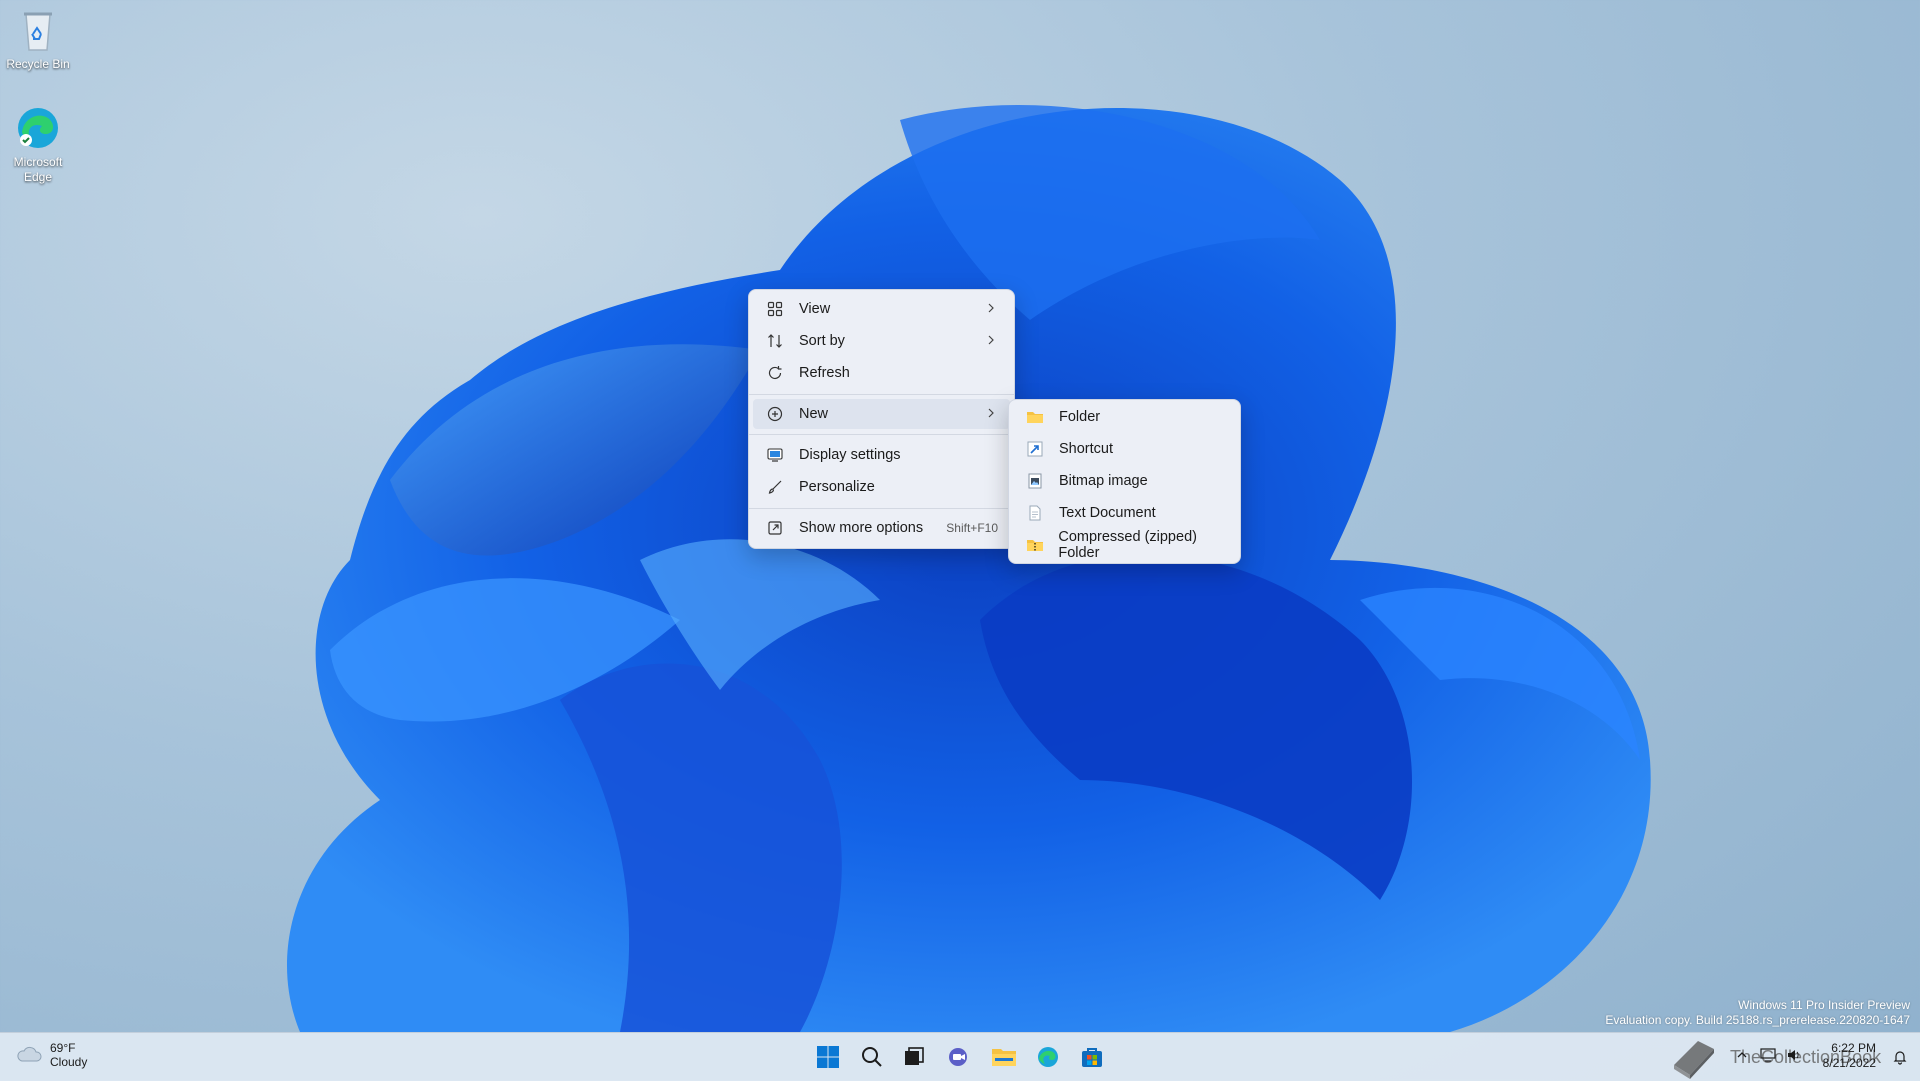 This screenshot has width=1920, height=1081. Describe the element at coordinates (38, 64) in the screenshot. I see `desktop-icon-label: Recycle Bin` at that location.